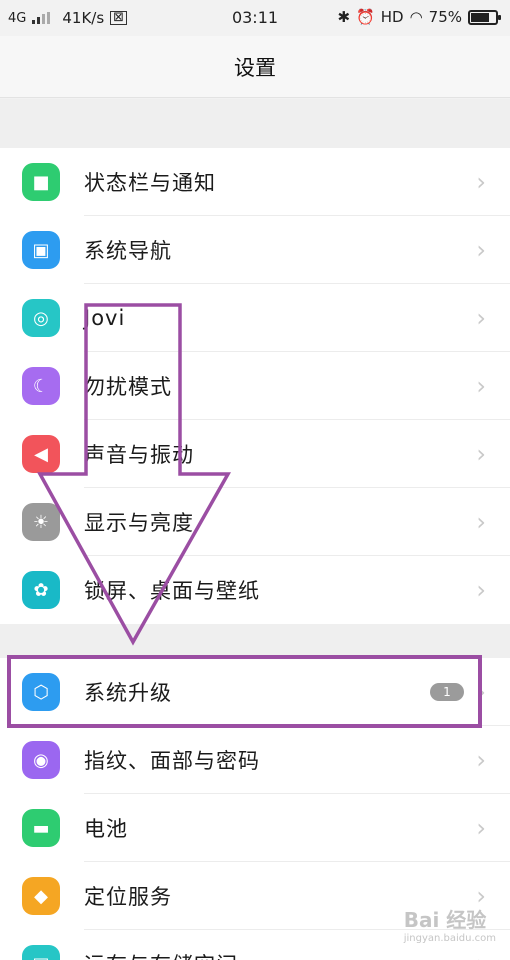  I want to click on bluetooth-icon: ✱, so click(344, 17).